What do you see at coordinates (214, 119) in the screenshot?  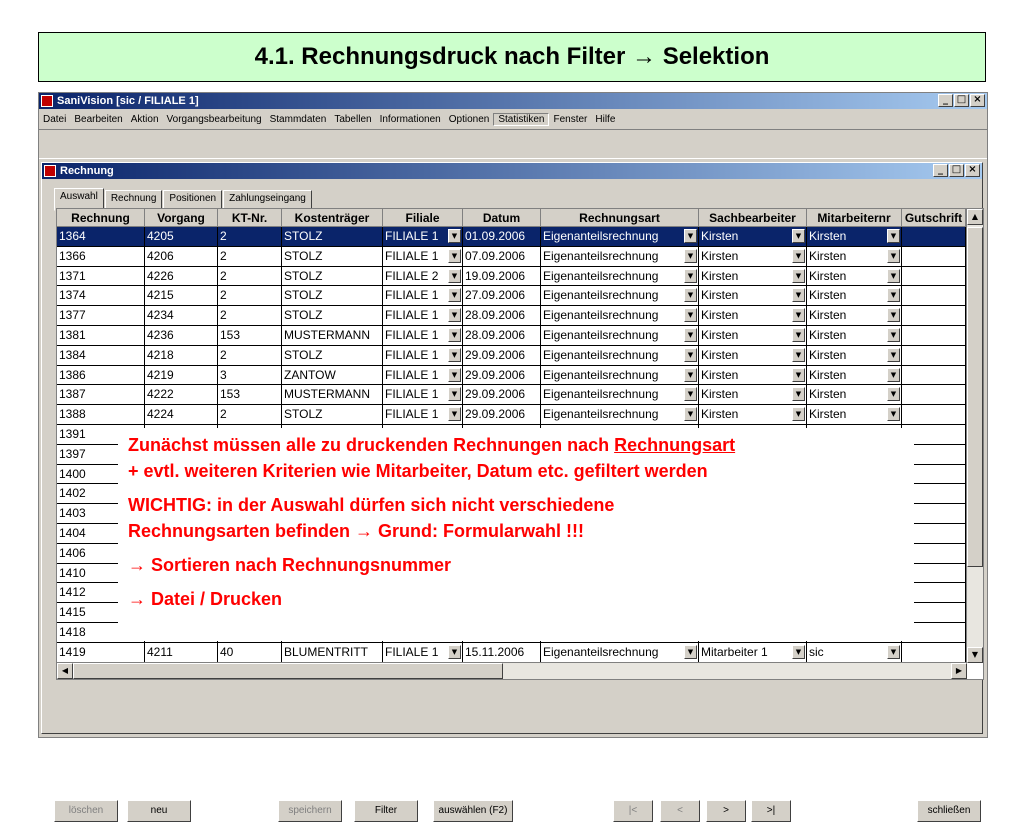 I see `menu-item-vorgangsbearbeitung: Vorgangsbearbeitung` at bounding box center [214, 119].